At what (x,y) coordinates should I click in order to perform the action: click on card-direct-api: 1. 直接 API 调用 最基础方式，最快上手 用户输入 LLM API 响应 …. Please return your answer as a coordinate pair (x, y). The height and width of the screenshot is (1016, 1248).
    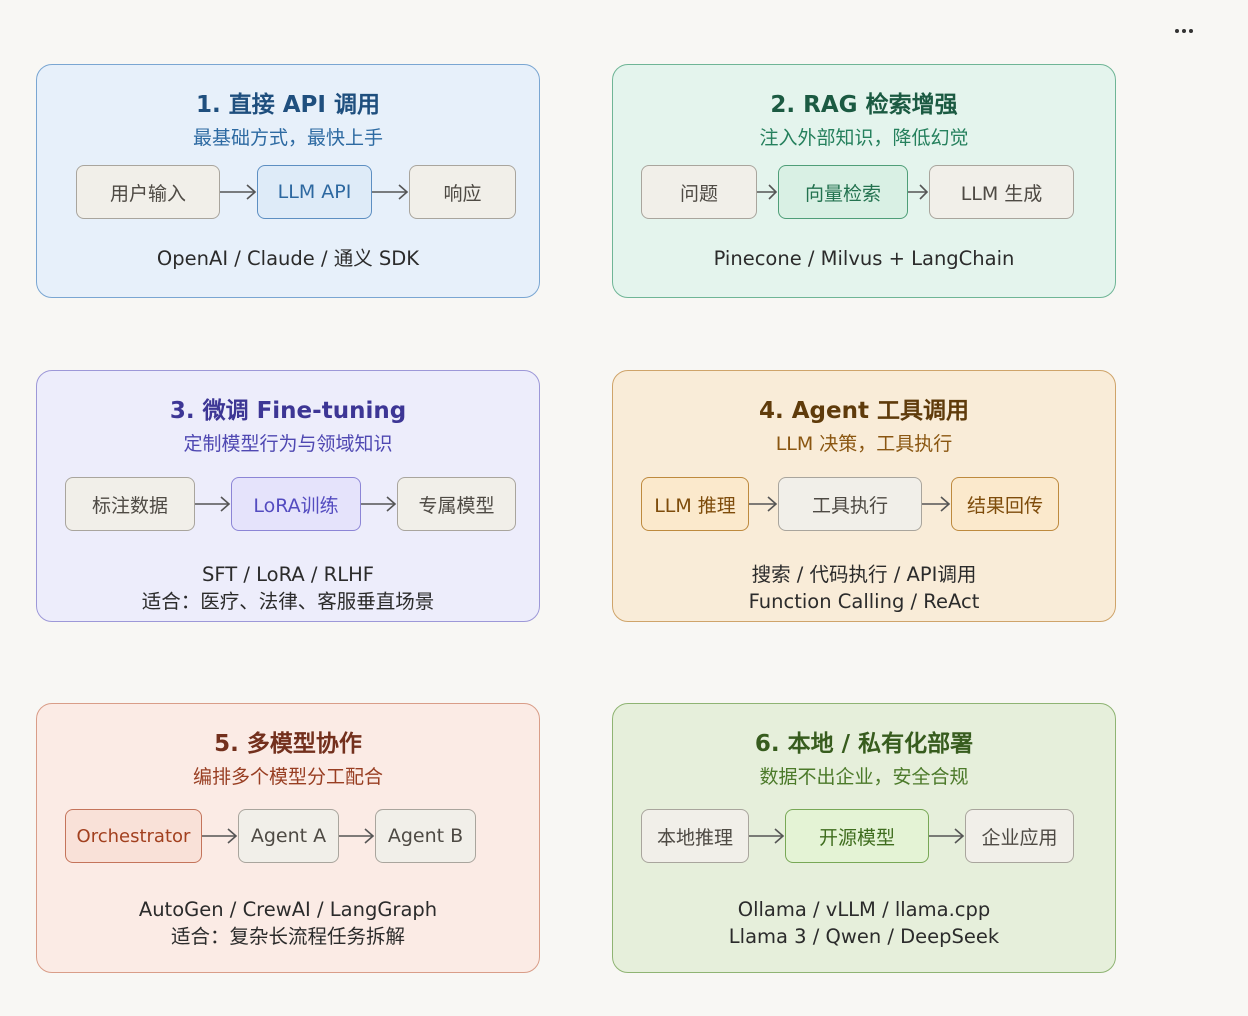
    Looking at the image, I should click on (288, 181).